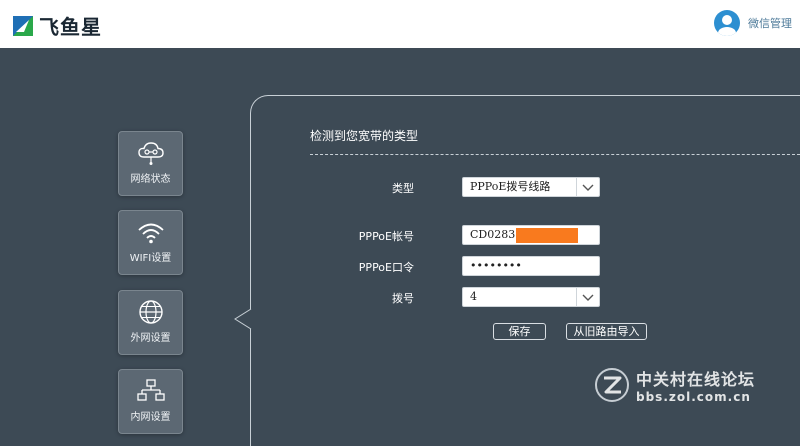  What do you see at coordinates (150, 153) in the screenshot?
I see `cloud-network-icon` at bounding box center [150, 153].